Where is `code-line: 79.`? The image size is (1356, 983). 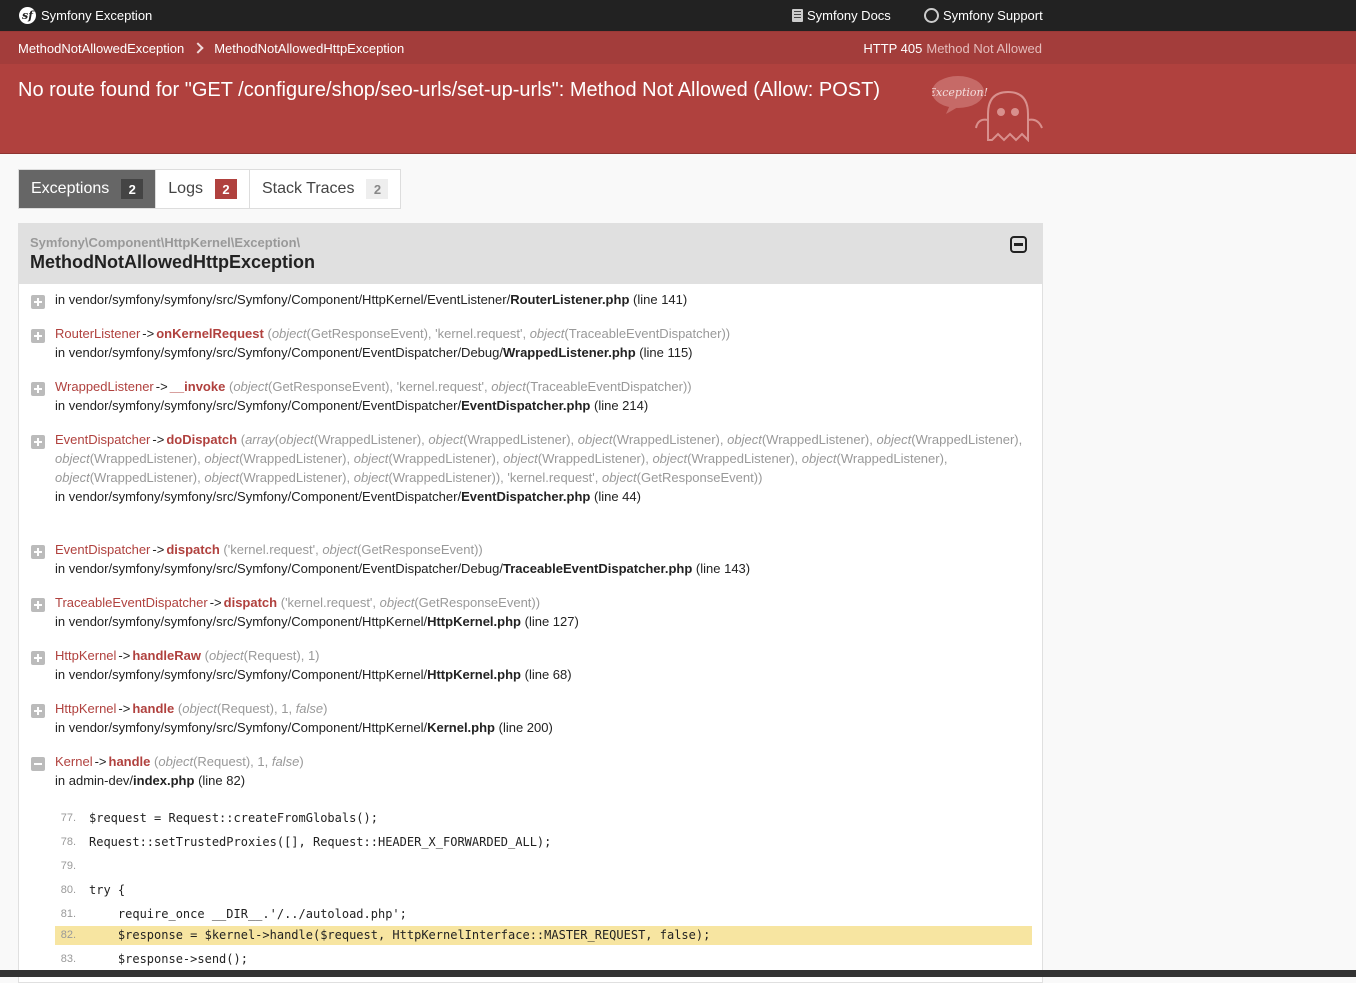 code-line: 79. is located at coordinates (543, 866).